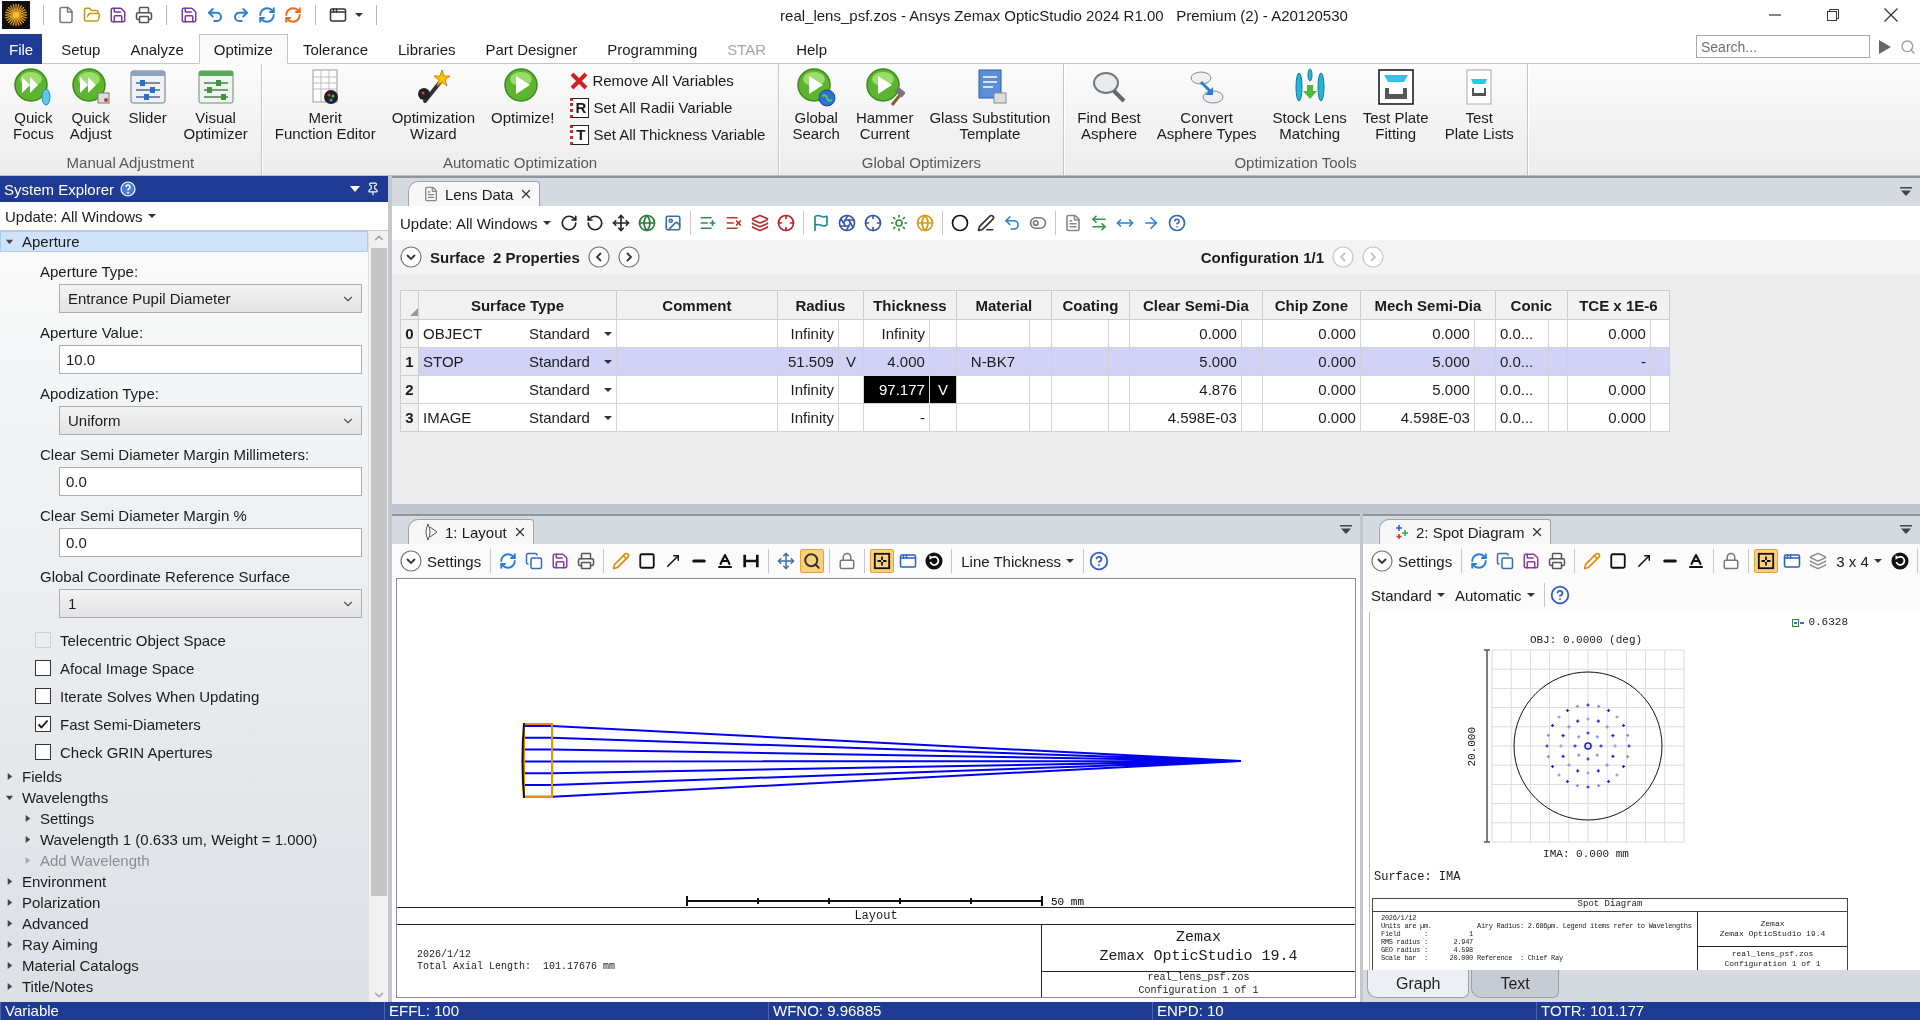  Describe the element at coordinates (668, 80) in the screenshot. I see `ribbon-button: Remove All Variables` at that location.